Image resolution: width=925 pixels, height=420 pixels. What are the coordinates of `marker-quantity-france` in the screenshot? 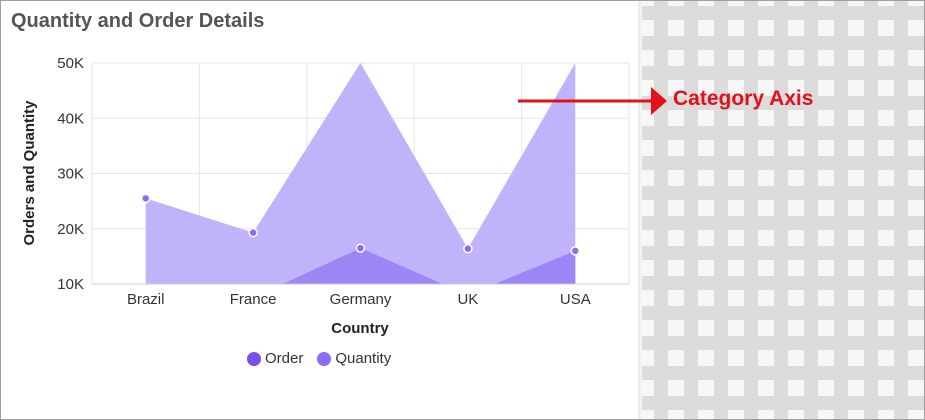 It's located at (253, 232).